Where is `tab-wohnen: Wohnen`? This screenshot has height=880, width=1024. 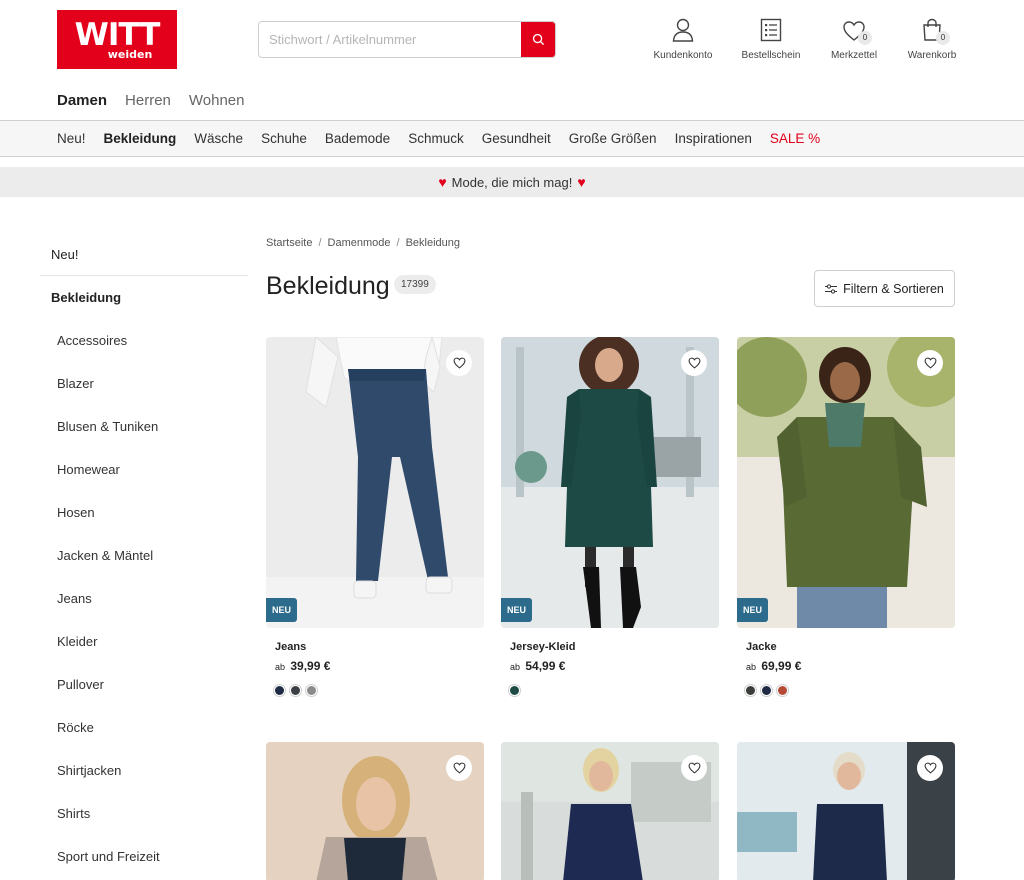 tab-wohnen: Wohnen is located at coordinates (217, 103).